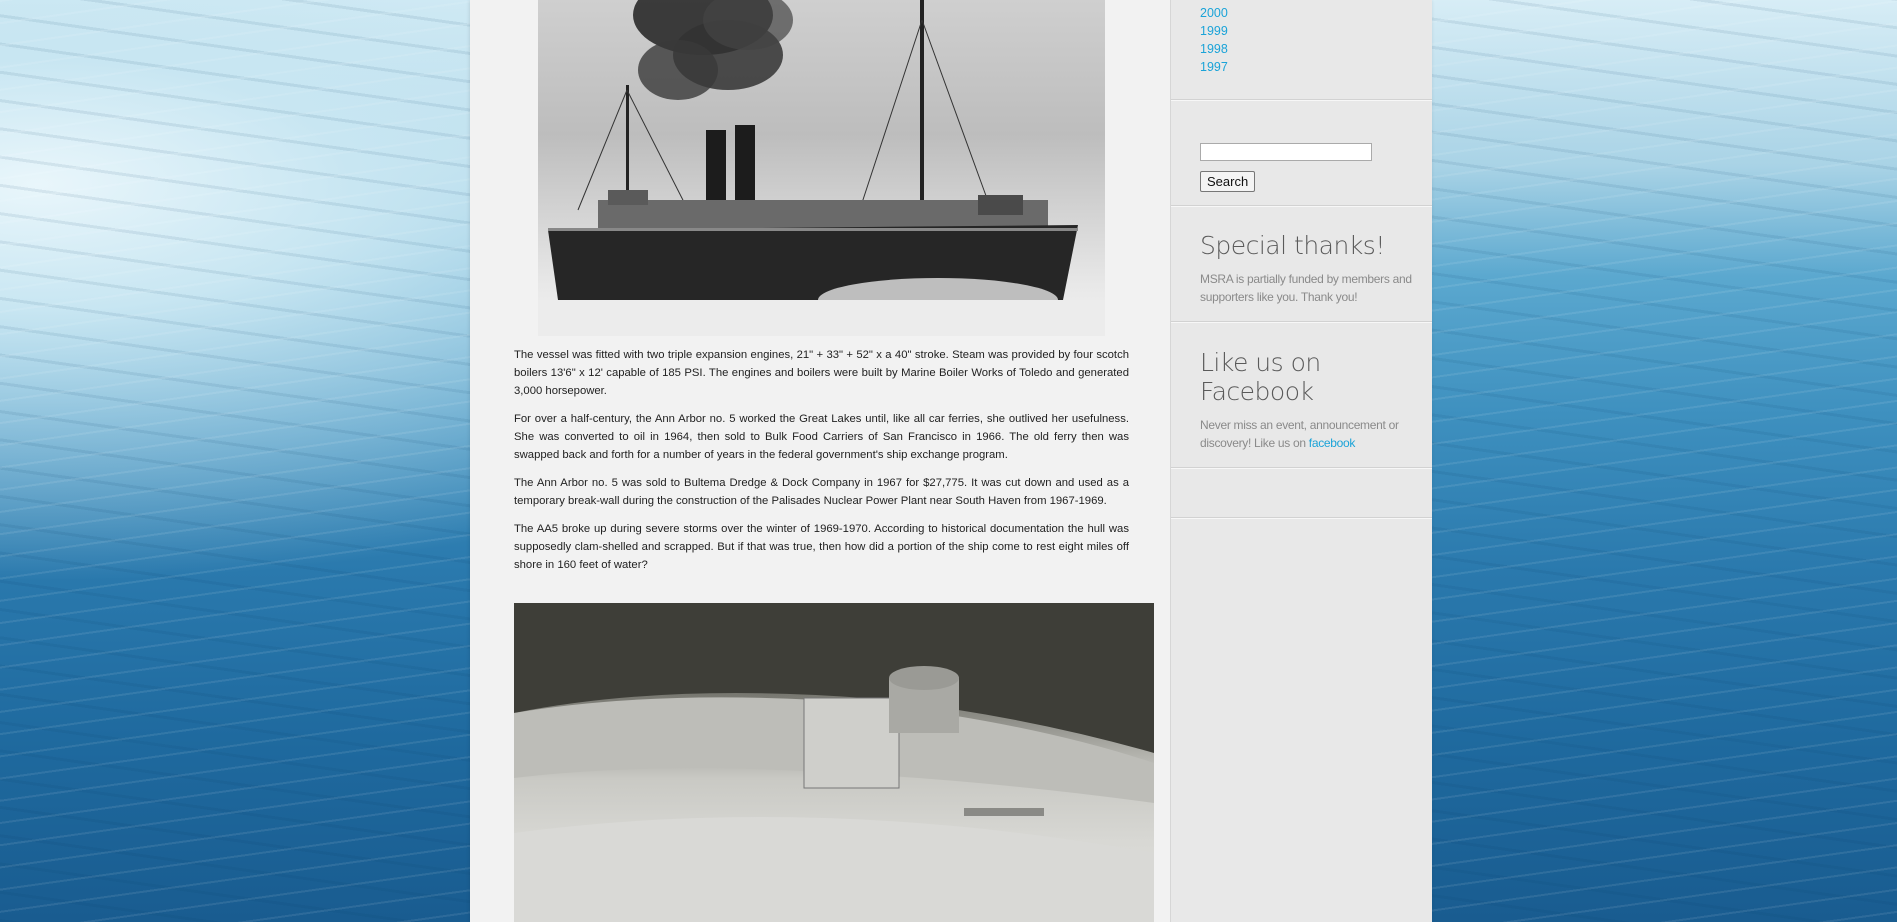 Image resolution: width=1897 pixels, height=922 pixels. I want to click on archive-year-link: 1998, so click(1214, 49).